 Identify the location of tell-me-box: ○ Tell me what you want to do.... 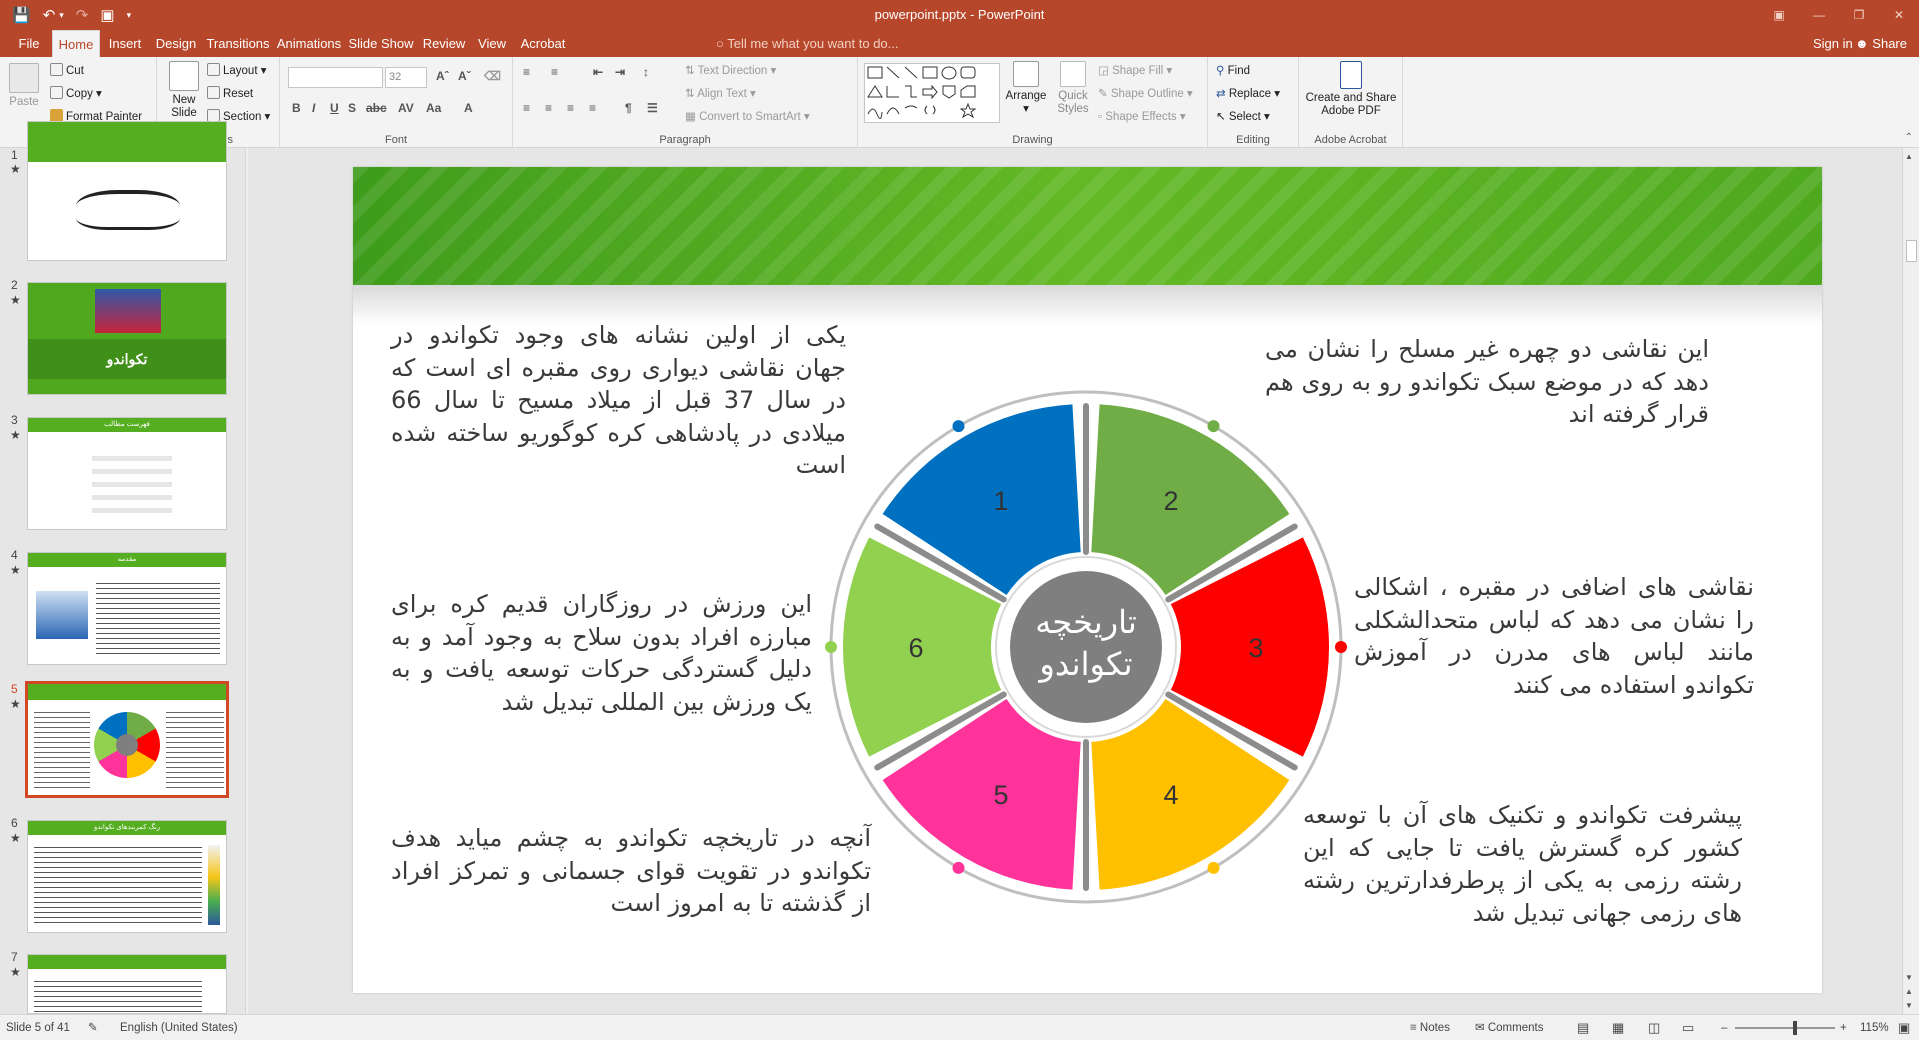
(807, 43).